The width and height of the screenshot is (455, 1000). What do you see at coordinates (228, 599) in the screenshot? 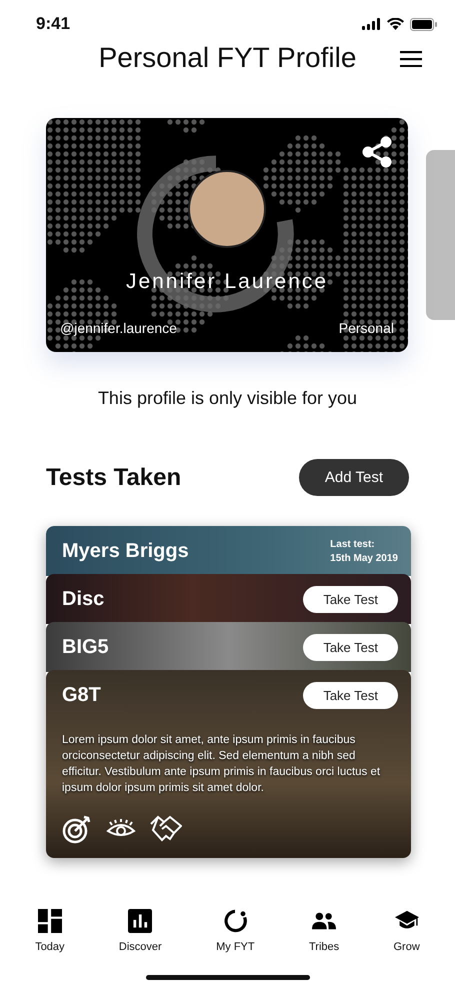
I see `test-card: Disc Take Test` at bounding box center [228, 599].